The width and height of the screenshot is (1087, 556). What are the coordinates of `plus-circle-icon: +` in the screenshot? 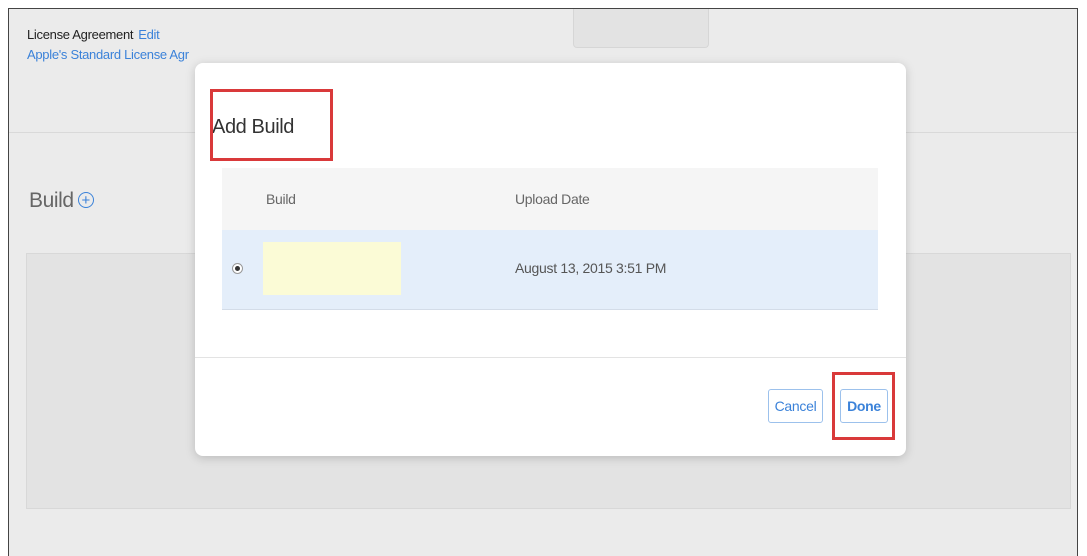 It's located at (85, 200).